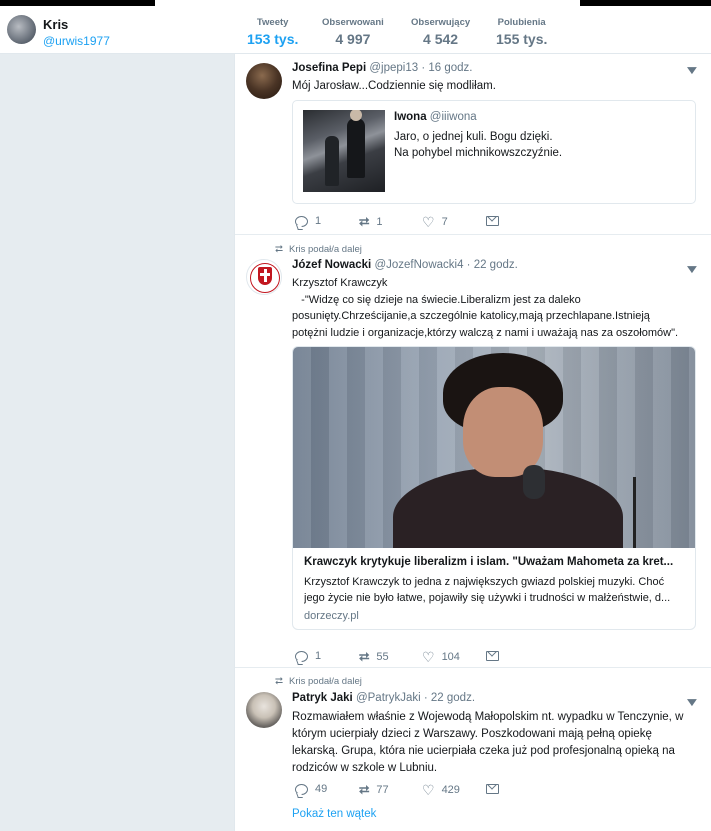  Describe the element at coordinates (265, 274) in the screenshot. I see `emblem-cross` at that location.